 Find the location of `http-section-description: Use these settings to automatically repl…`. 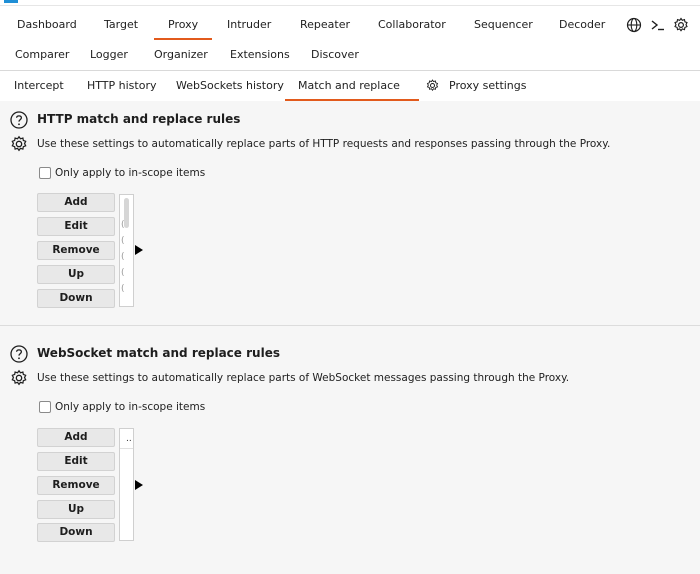

http-section-description: Use these settings to automatically repl… is located at coordinates (324, 144).